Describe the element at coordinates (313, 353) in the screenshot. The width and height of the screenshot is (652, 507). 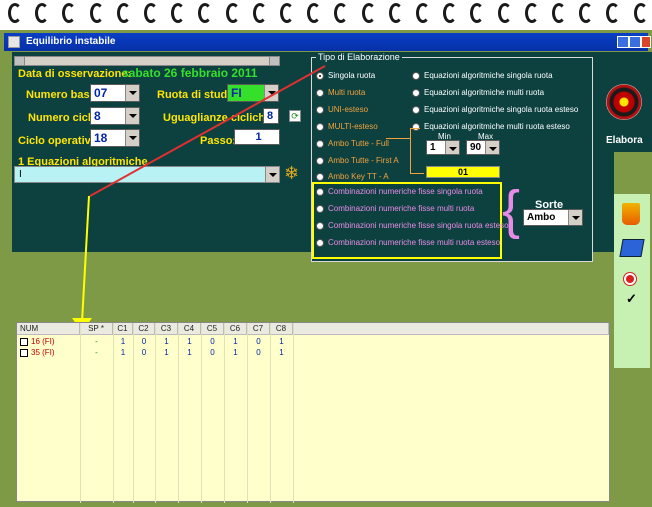
I see `table-row: 35 (FI) - 1 0 1 1 0 1 0 1` at that location.